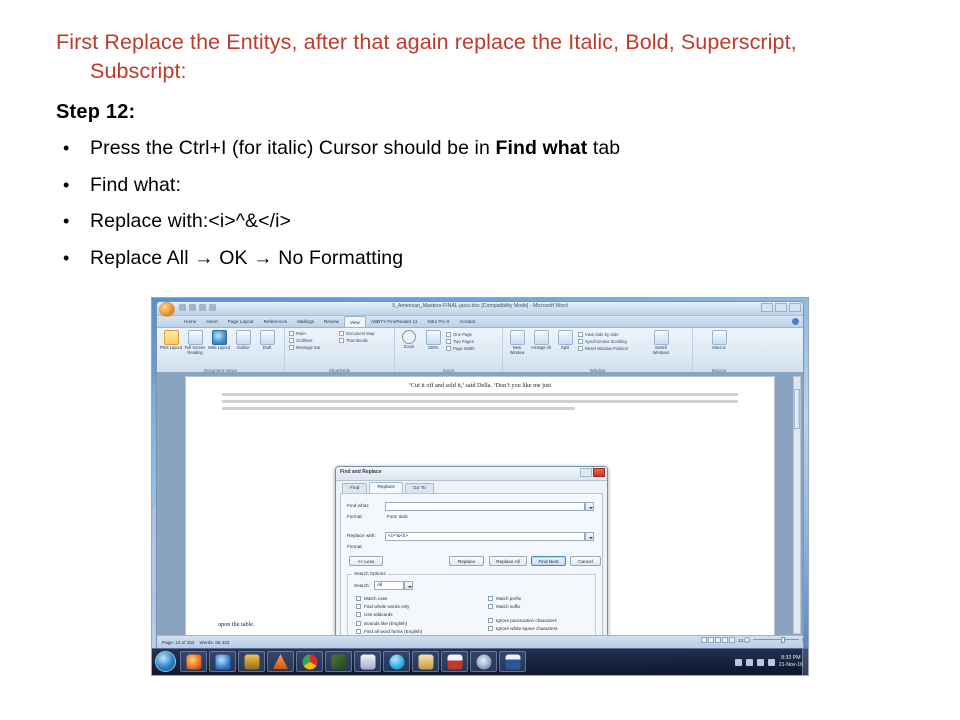 The image size is (960, 720). I want to click on checkbox-gridlines: Gridlines, so click(305, 340).